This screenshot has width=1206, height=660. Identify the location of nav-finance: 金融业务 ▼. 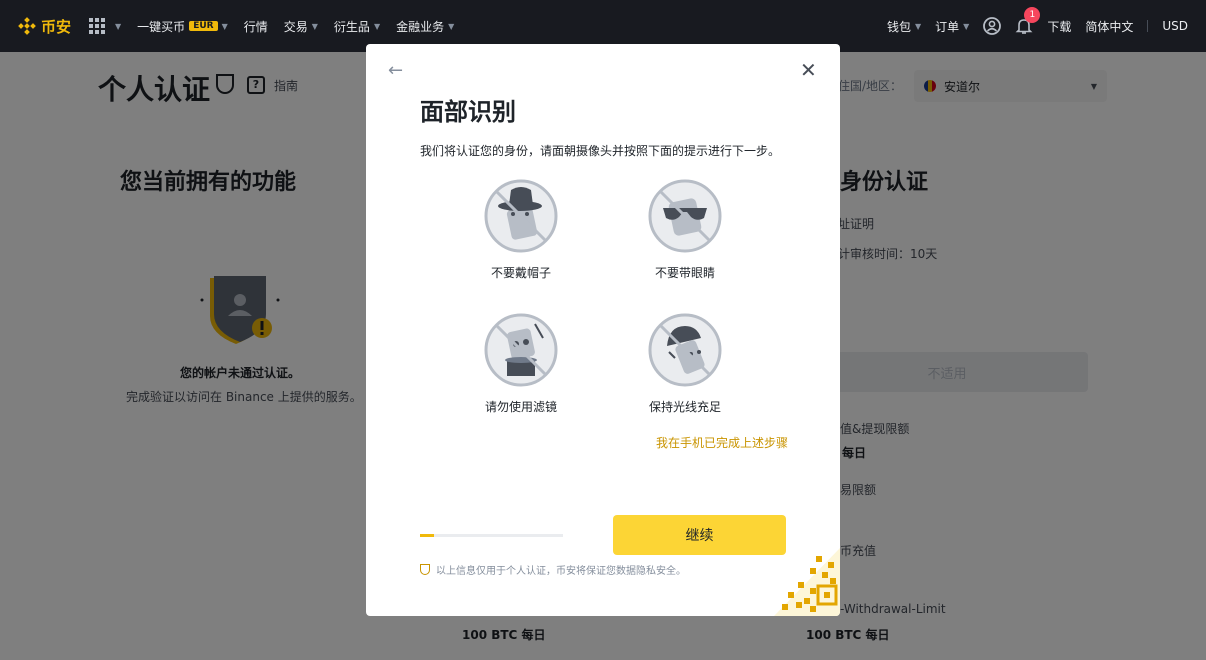
(425, 26).